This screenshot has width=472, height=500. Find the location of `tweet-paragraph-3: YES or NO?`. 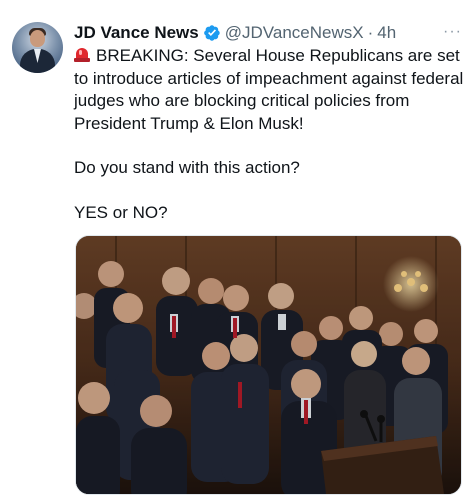

tweet-paragraph-3: YES or NO? is located at coordinates (121, 212).